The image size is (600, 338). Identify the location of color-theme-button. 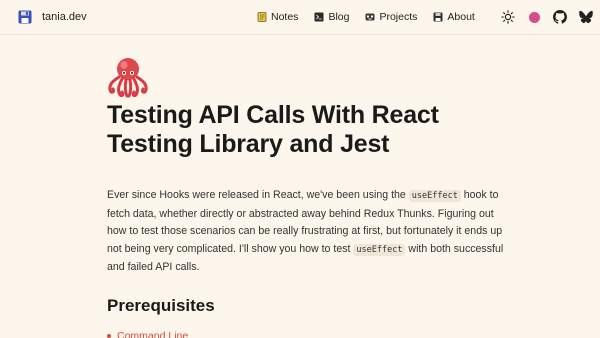
(534, 17).